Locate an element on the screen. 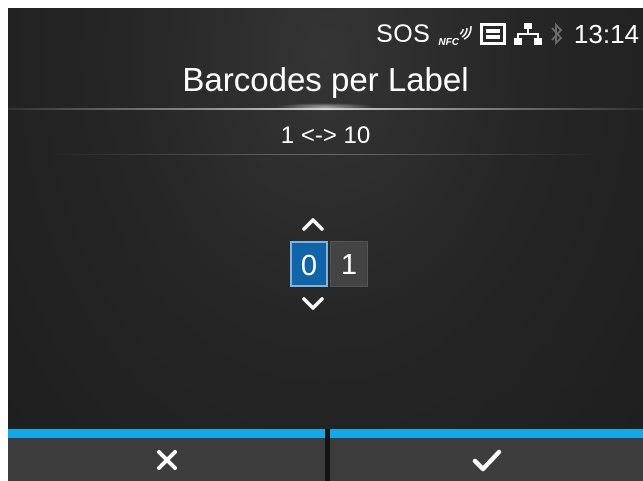  digit-tens: 0 is located at coordinates (309, 264).